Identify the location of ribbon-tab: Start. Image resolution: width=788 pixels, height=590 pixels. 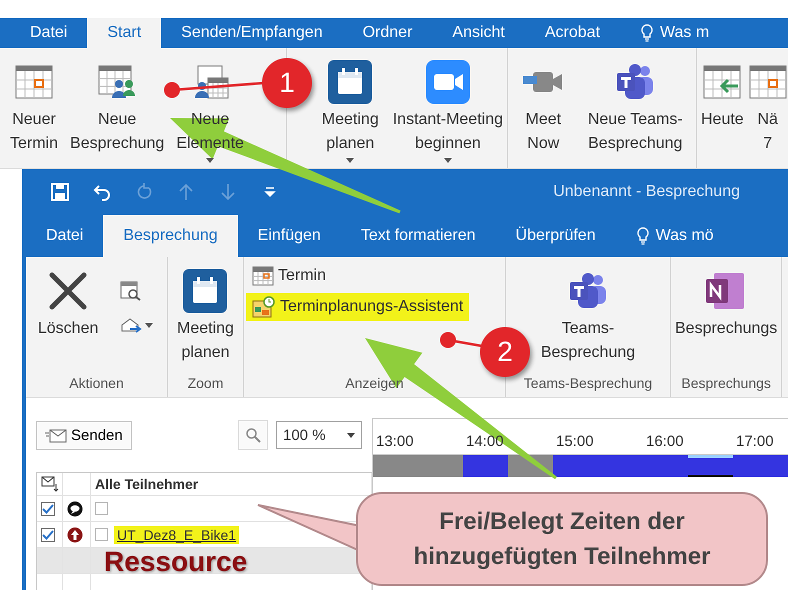
(124, 33).